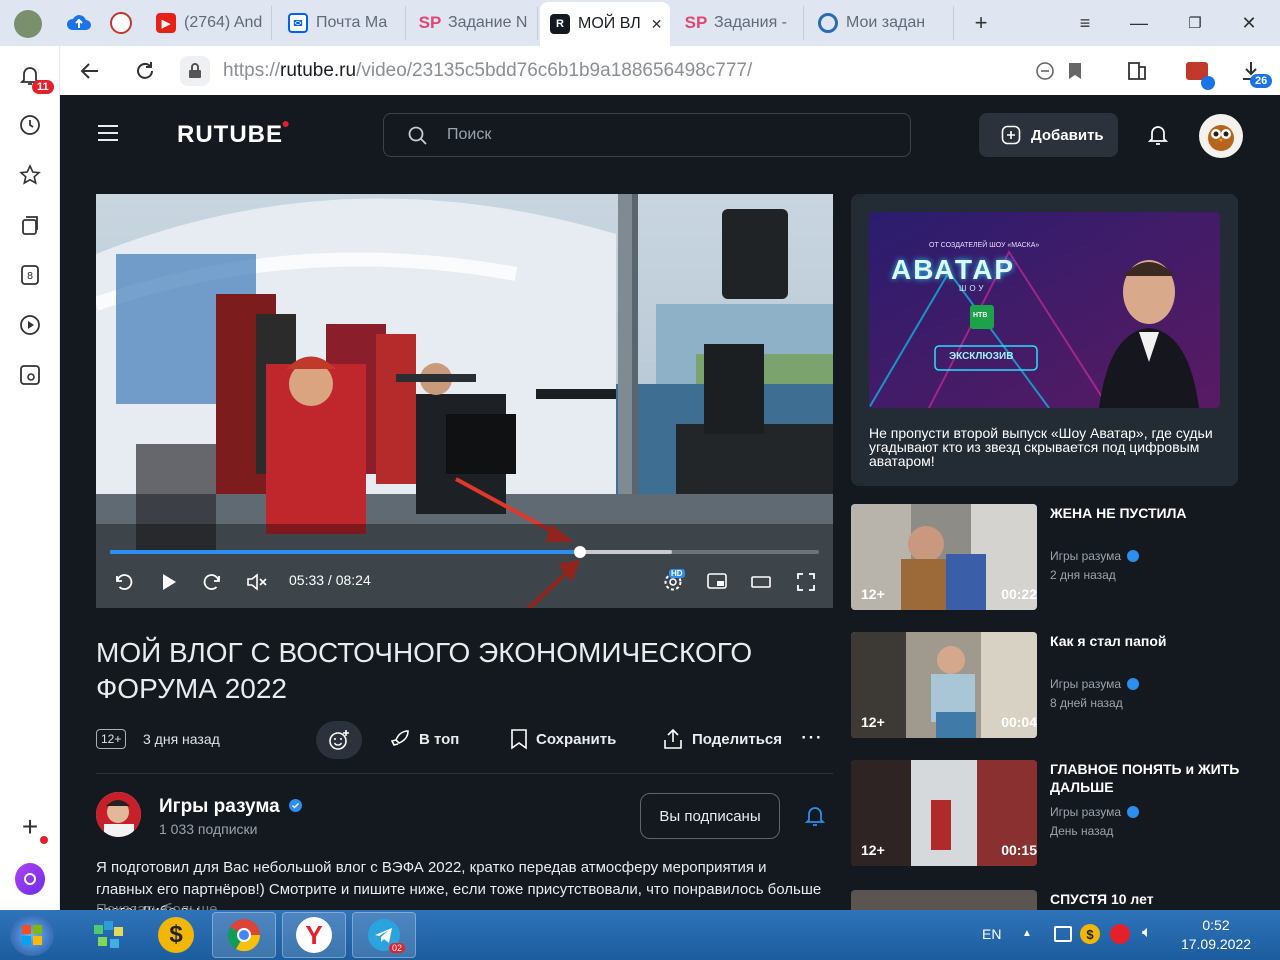 This screenshot has width=1280, height=960. I want to click on minimize-icon: —, so click(1139, 23).